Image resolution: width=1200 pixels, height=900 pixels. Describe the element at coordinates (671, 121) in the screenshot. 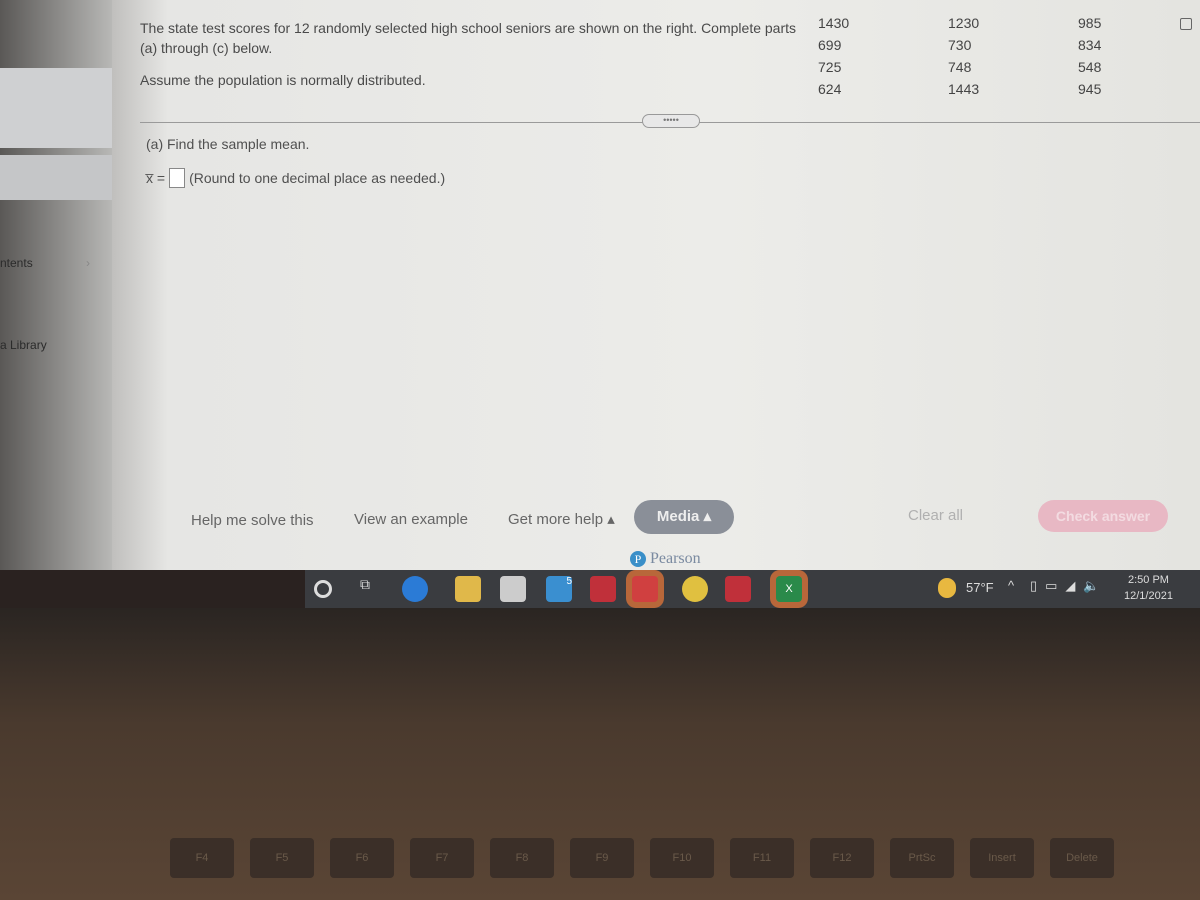

I see `resize-handle: •••••` at that location.